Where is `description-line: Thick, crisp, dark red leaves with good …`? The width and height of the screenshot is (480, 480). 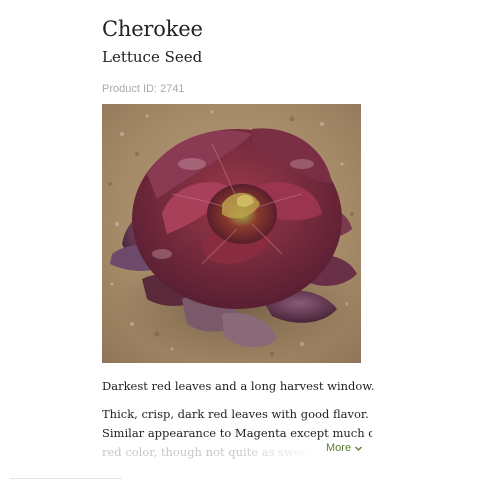
description-line: Thick, crisp, dark red leaves with good … is located at coordinates (235, 414).